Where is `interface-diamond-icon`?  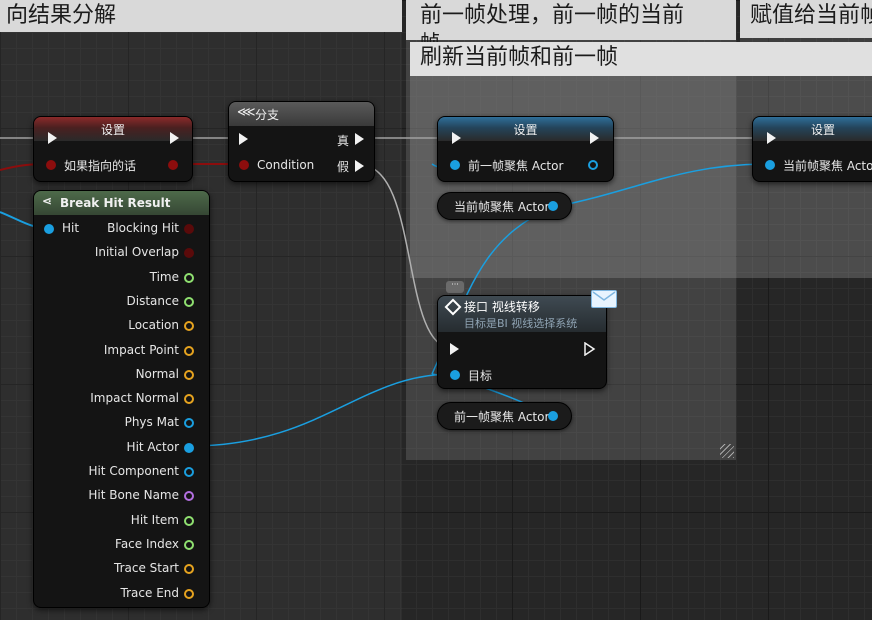
interface-diamond-icon is located at coordinates (453, 307).